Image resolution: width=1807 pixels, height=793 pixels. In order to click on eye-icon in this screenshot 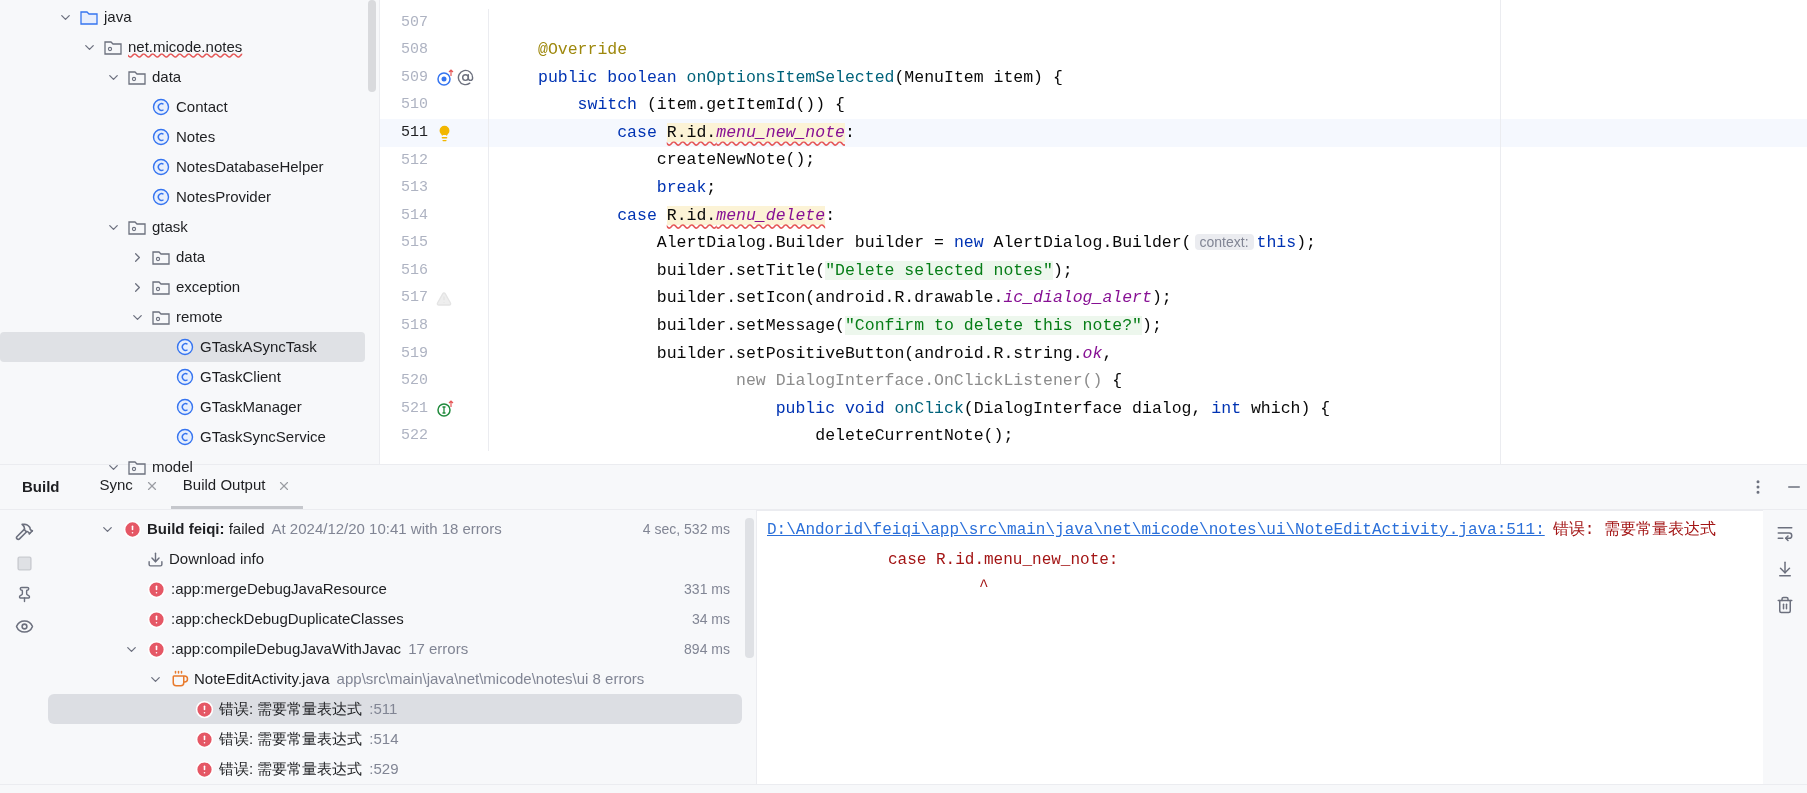, I will do `click(24, 626)`.